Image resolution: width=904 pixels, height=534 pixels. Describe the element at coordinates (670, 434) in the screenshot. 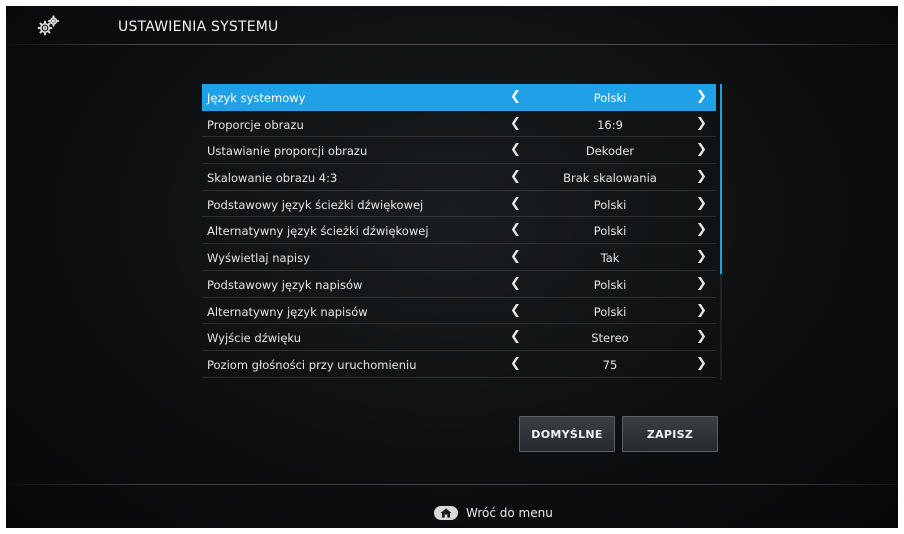

I see `save-button: ZAPISZ` at that location.